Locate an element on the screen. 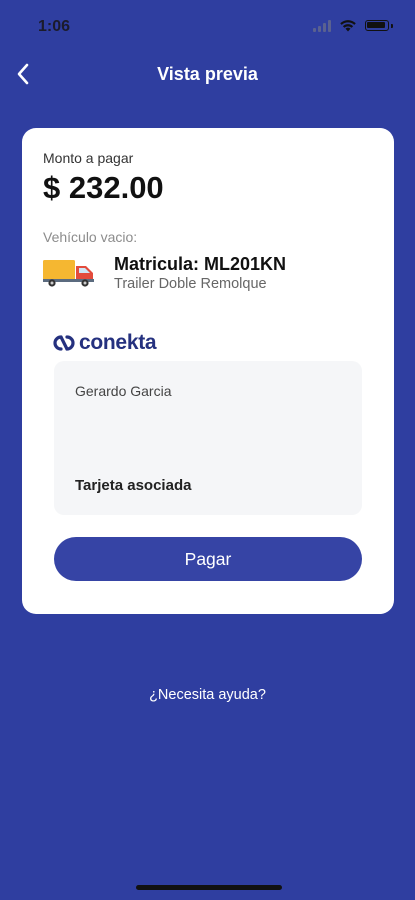 The width and height of the screenshot is (415, 900). help-link: ¿Necesita ayuda? is located at coordinates (207, 695).